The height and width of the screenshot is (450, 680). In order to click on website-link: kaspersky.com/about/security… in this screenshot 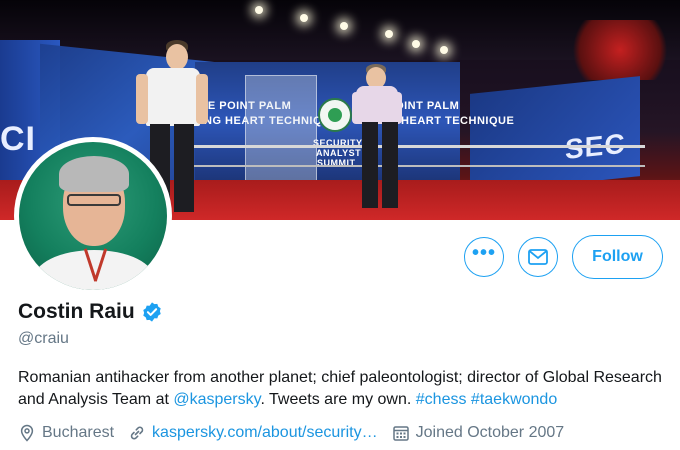, I will do `click(265, 433)`.